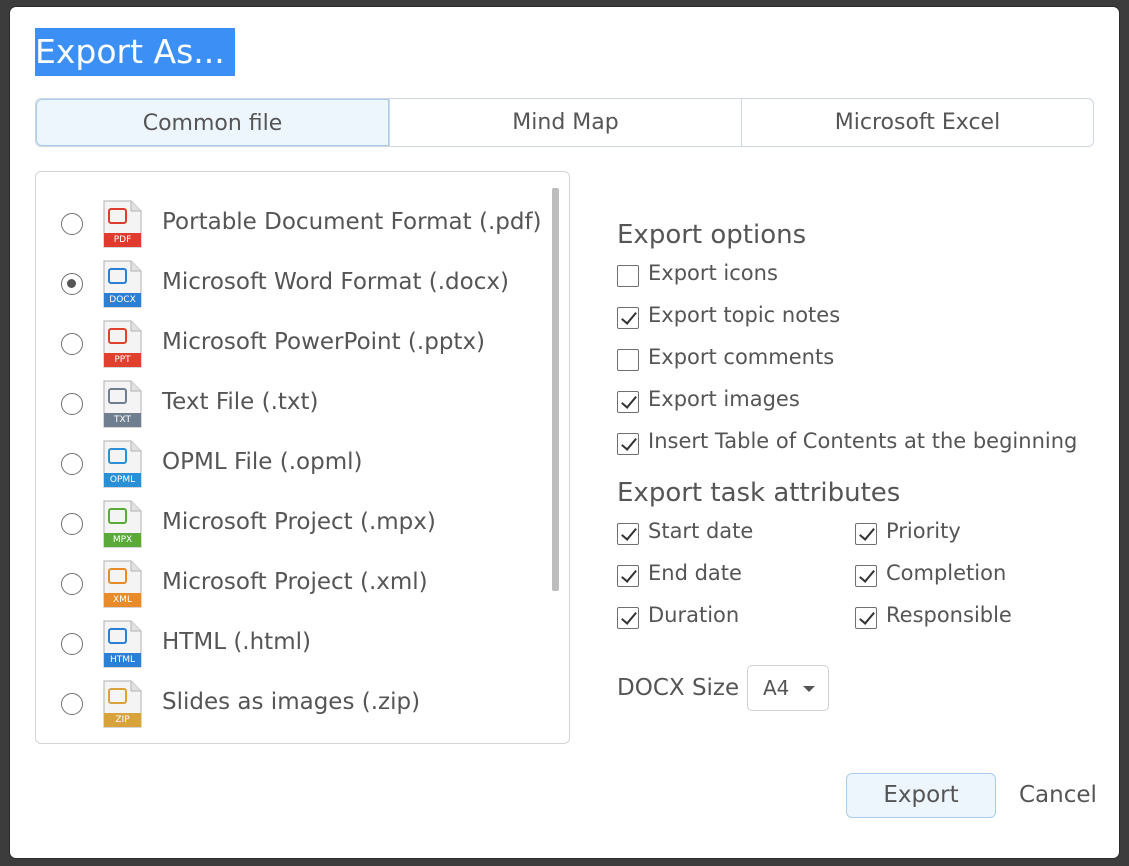 This screenshot has height=866, width=1129. What do you see at coordinates (324, 342) in the screenshot?
I see `format-label: Microsoft PowerPoint (.pptx)` at bounding box center [324, 342].